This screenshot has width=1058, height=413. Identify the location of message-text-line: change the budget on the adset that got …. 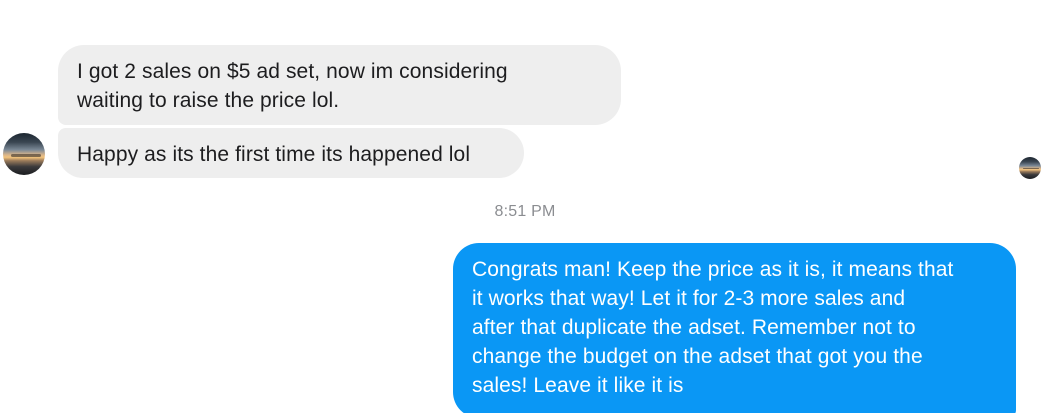
(697, 356).